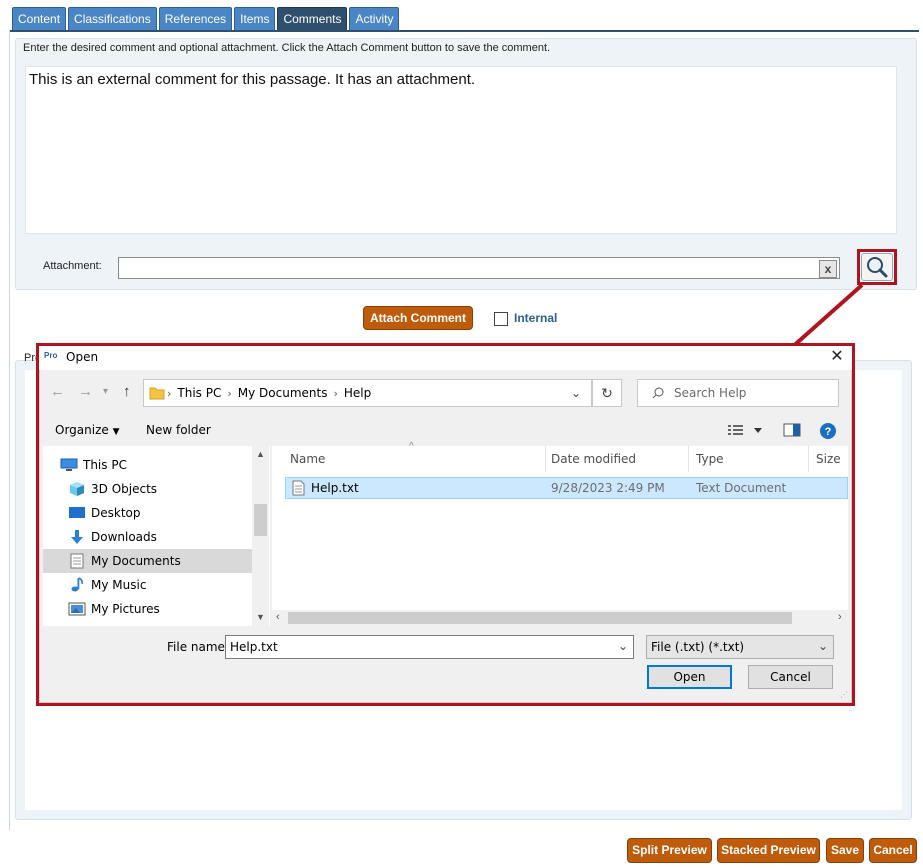 This screenshot has width=923, height=868. I want to click on file-type-cell: Text Document, so click(741, 488).